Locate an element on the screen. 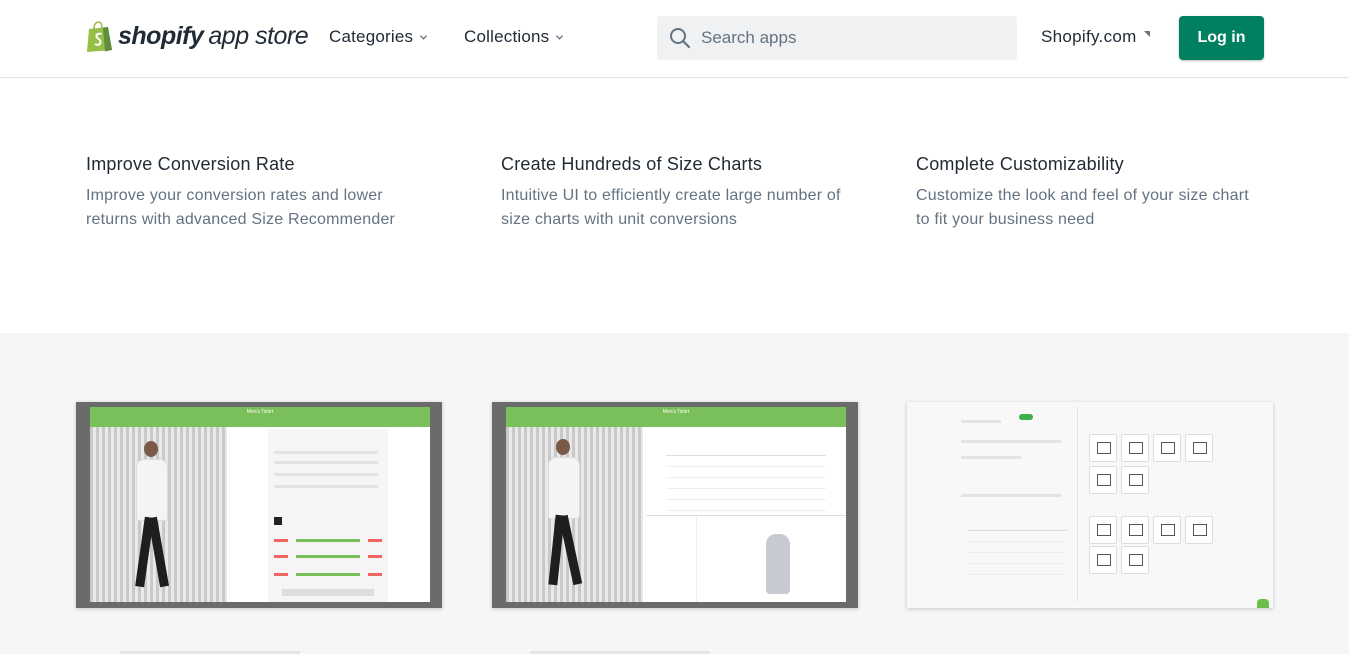  nav-collections-label: Collections is located at coordinates (507, 36).